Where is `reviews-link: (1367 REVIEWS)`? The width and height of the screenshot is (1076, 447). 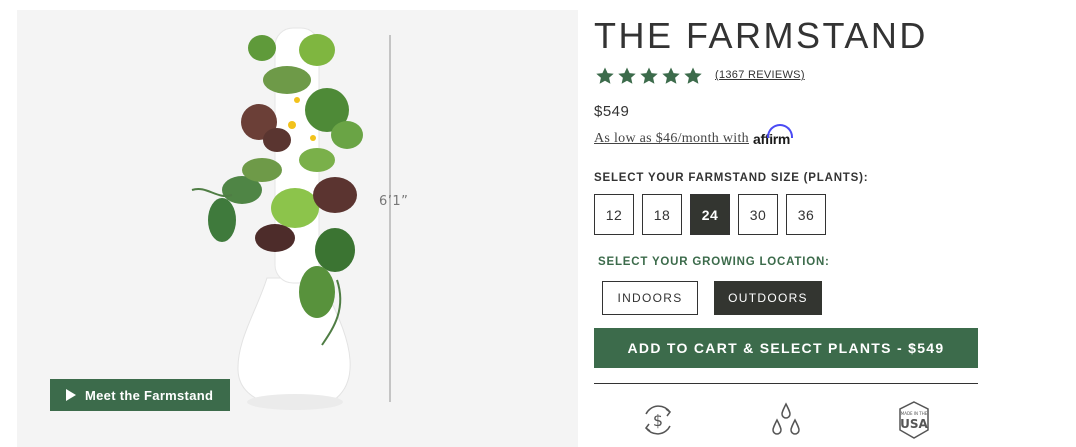
reviews-link: (1367 REVIEWS) is located at coordinates (760, 75).